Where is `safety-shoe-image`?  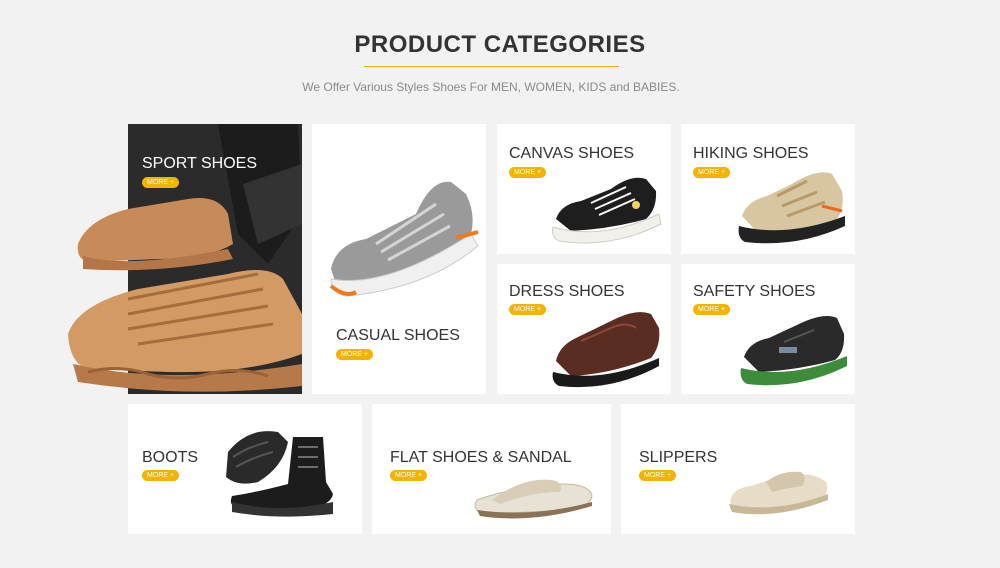
safety-shoe-image is located at coordinates (793, 351).